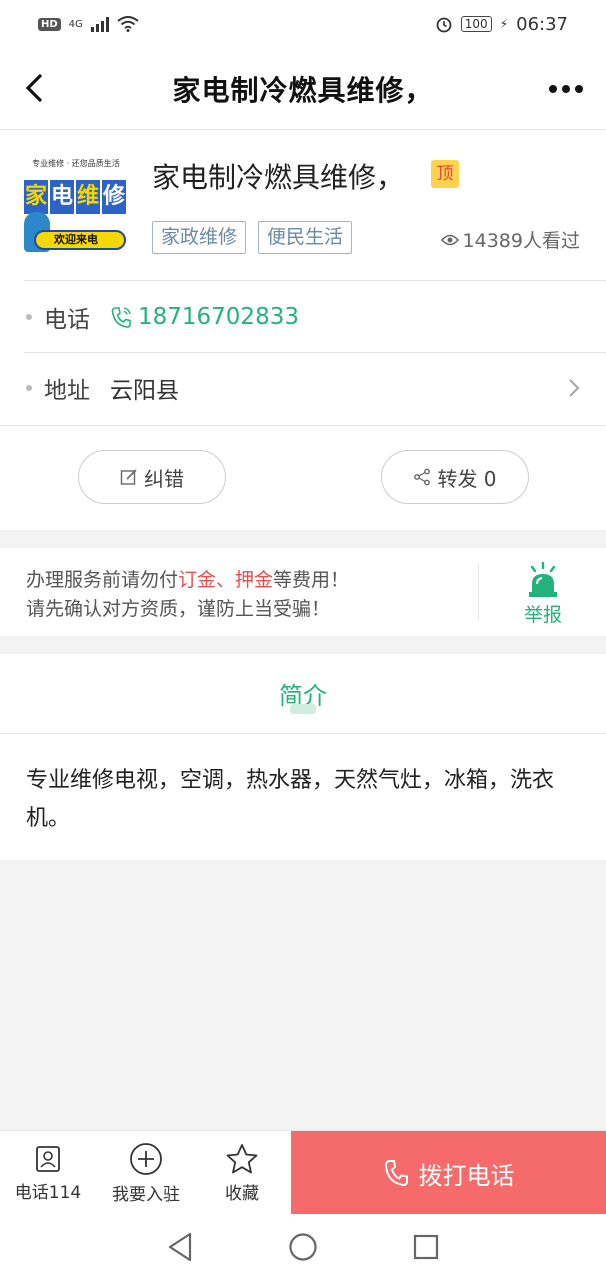 This screenshot has width=606, height=1280. I want to click on address-value: 云阳县, so click(144, 391).